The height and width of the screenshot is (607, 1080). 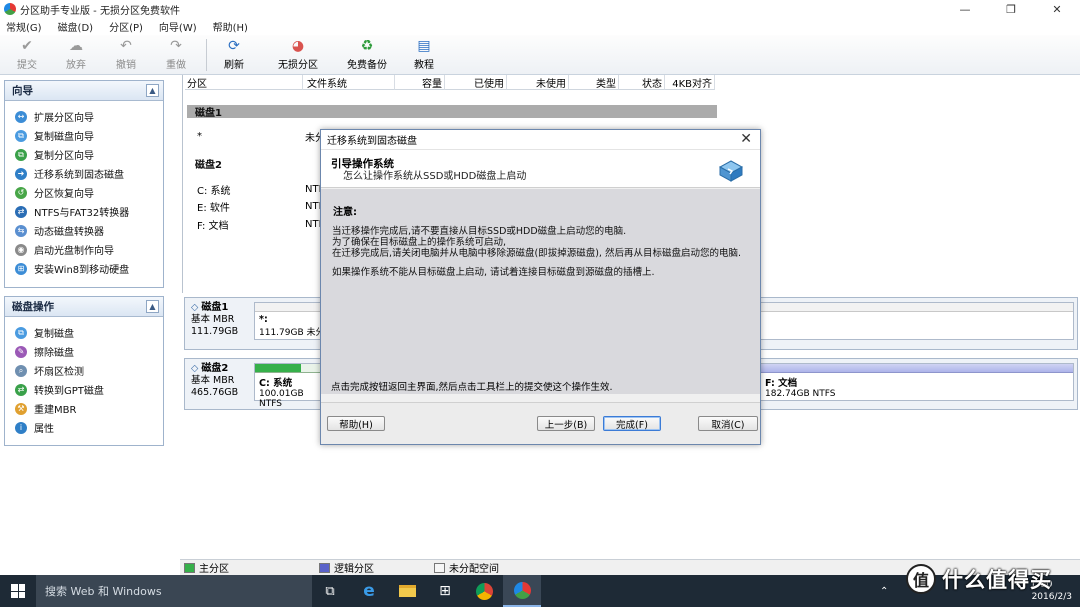 What do you see at coordinates (424, 55) in the screenshot?
I see `tutorial-button: ▤ 教程` at bounding box center [424, 55].